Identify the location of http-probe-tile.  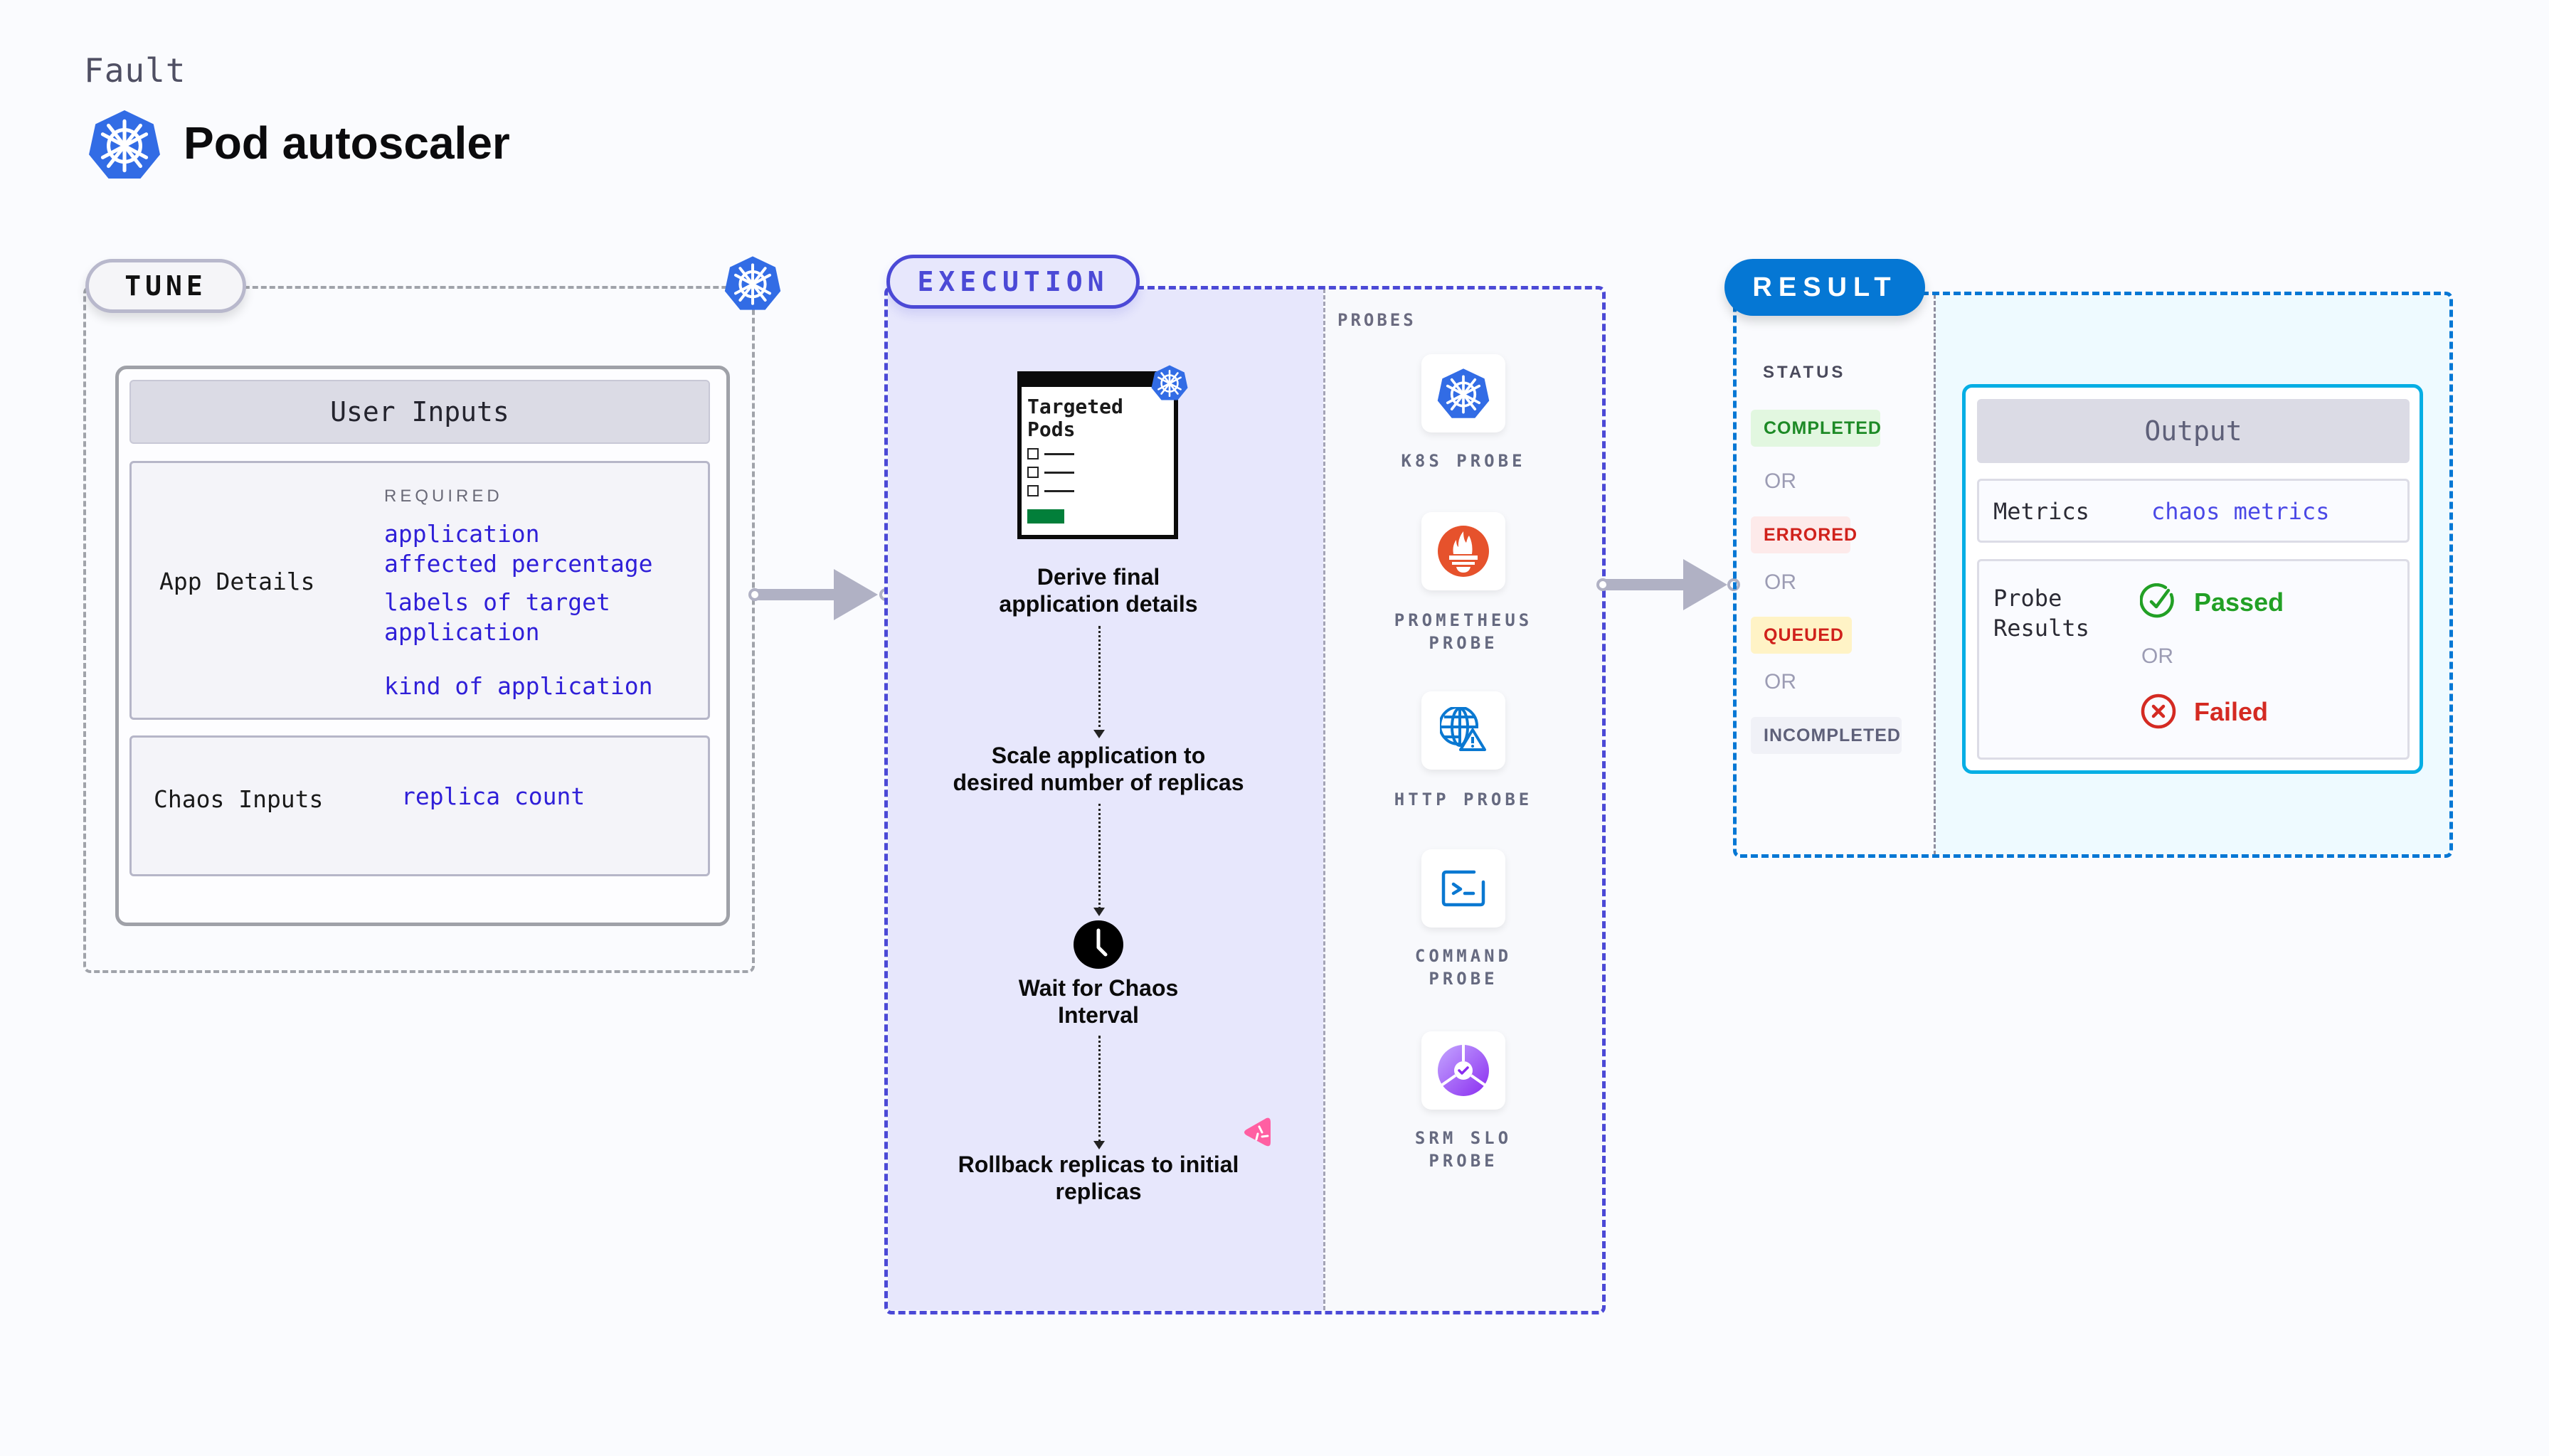
(1463, 730).